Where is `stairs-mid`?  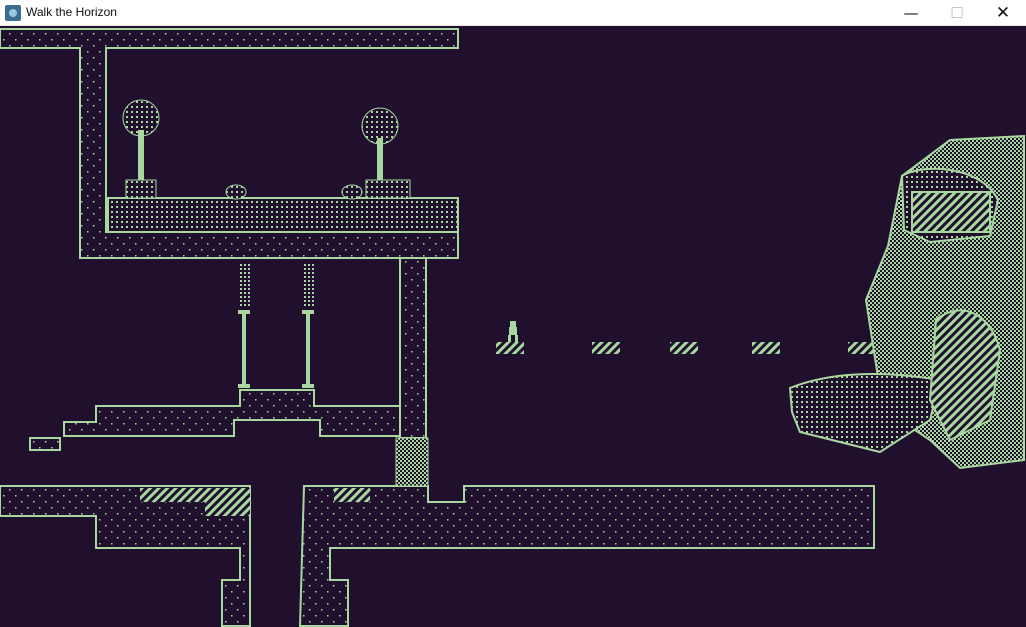 stairs-mid is located at coordinates (232, 413).